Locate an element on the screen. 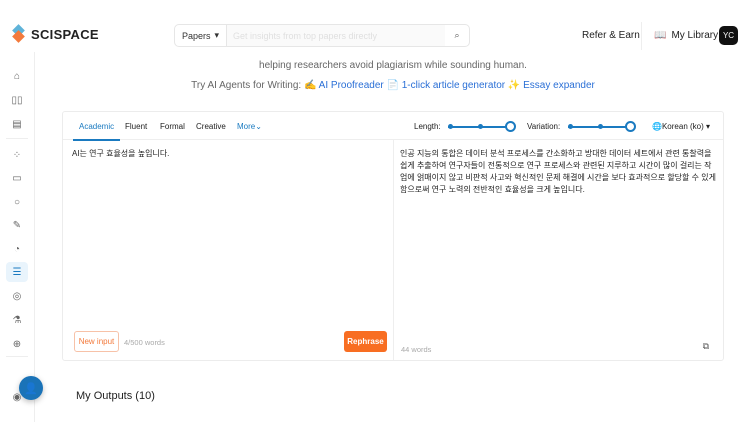  article-generator-link: 1-click article generator is located at coordinates (453, 85).